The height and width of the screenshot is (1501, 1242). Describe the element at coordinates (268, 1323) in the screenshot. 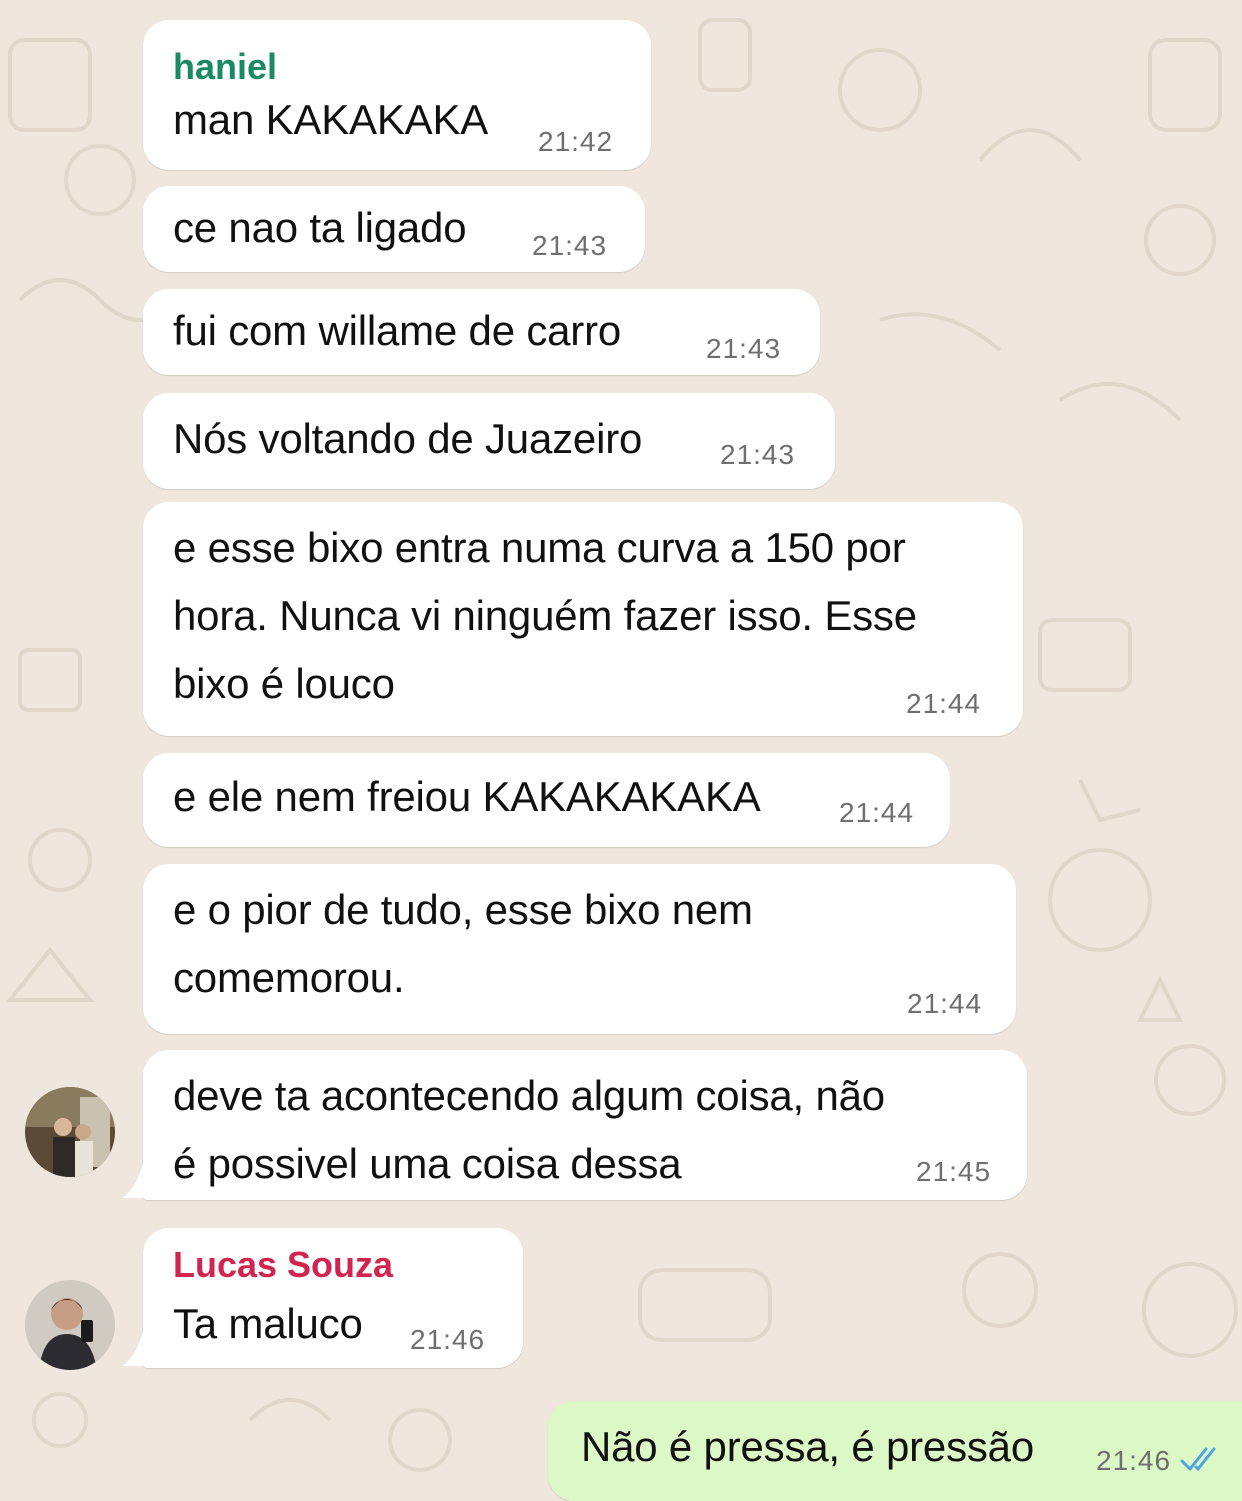

I see `message-text: Ta maluco` at that location.